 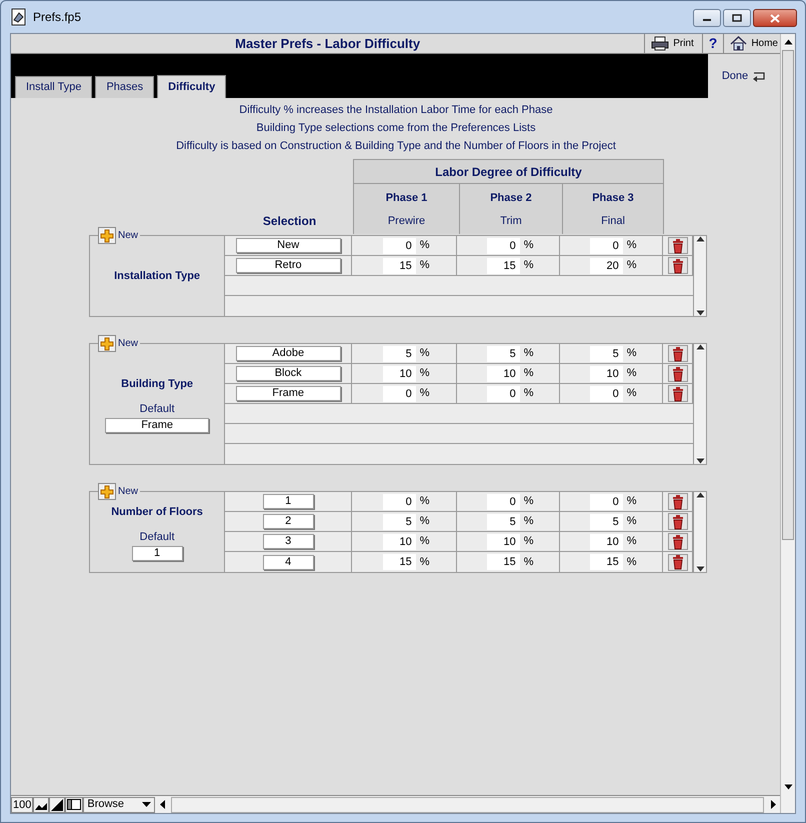 I want to click on phase-header: Phase 1, so click(x=407, y=198).